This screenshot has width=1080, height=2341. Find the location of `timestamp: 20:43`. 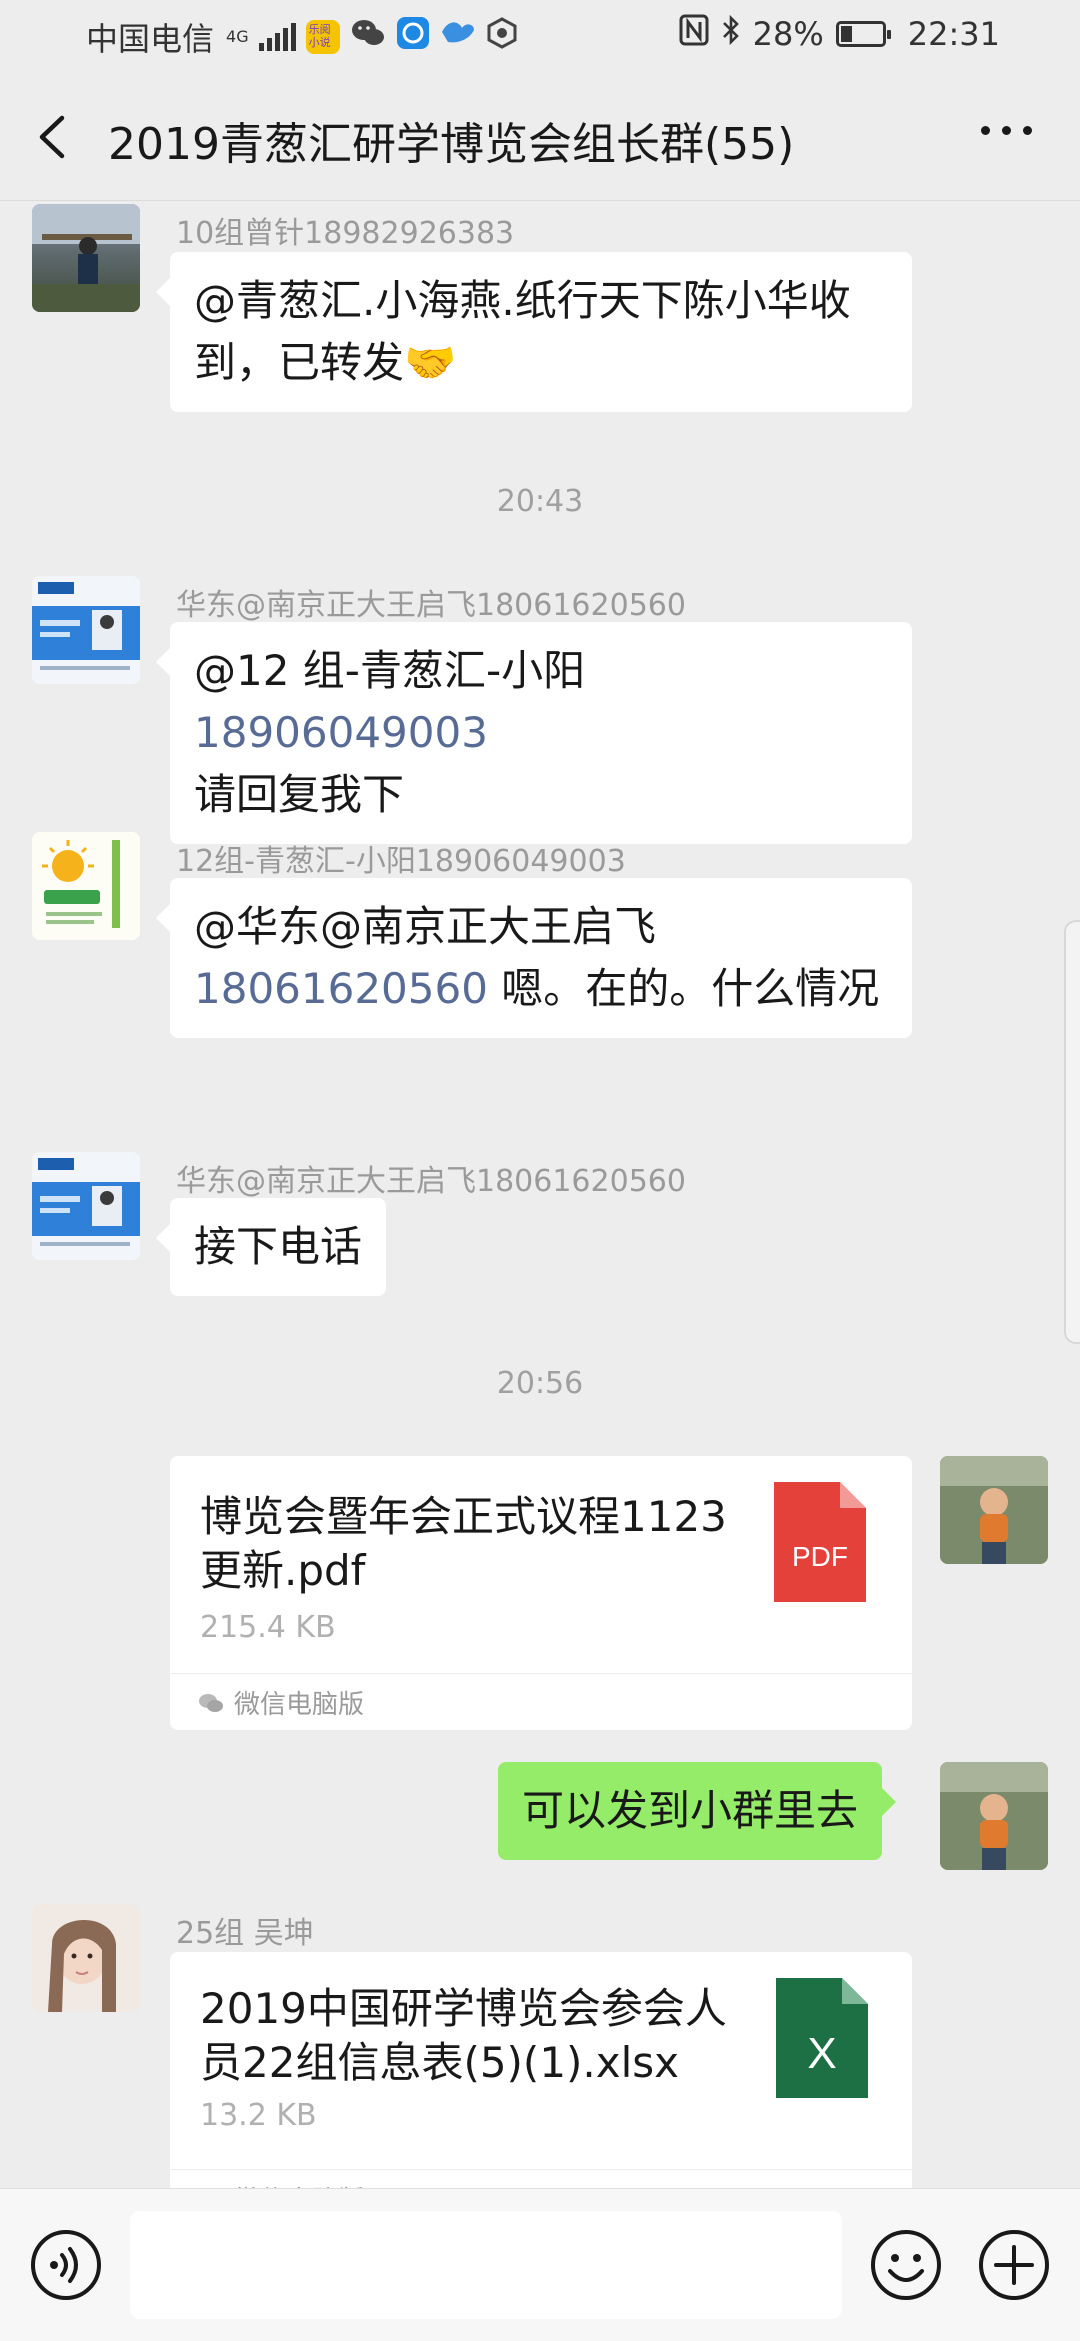

timestamp: 20:43 is located at coordinates (540, 501).